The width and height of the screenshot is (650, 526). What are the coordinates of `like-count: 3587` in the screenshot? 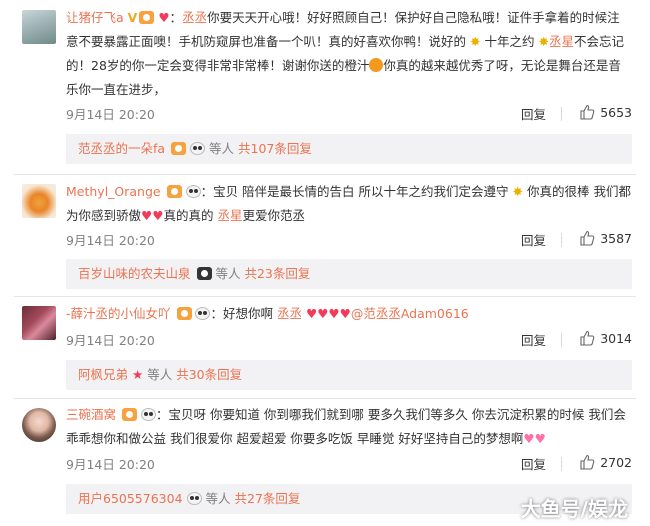 It's located at (616, 238).